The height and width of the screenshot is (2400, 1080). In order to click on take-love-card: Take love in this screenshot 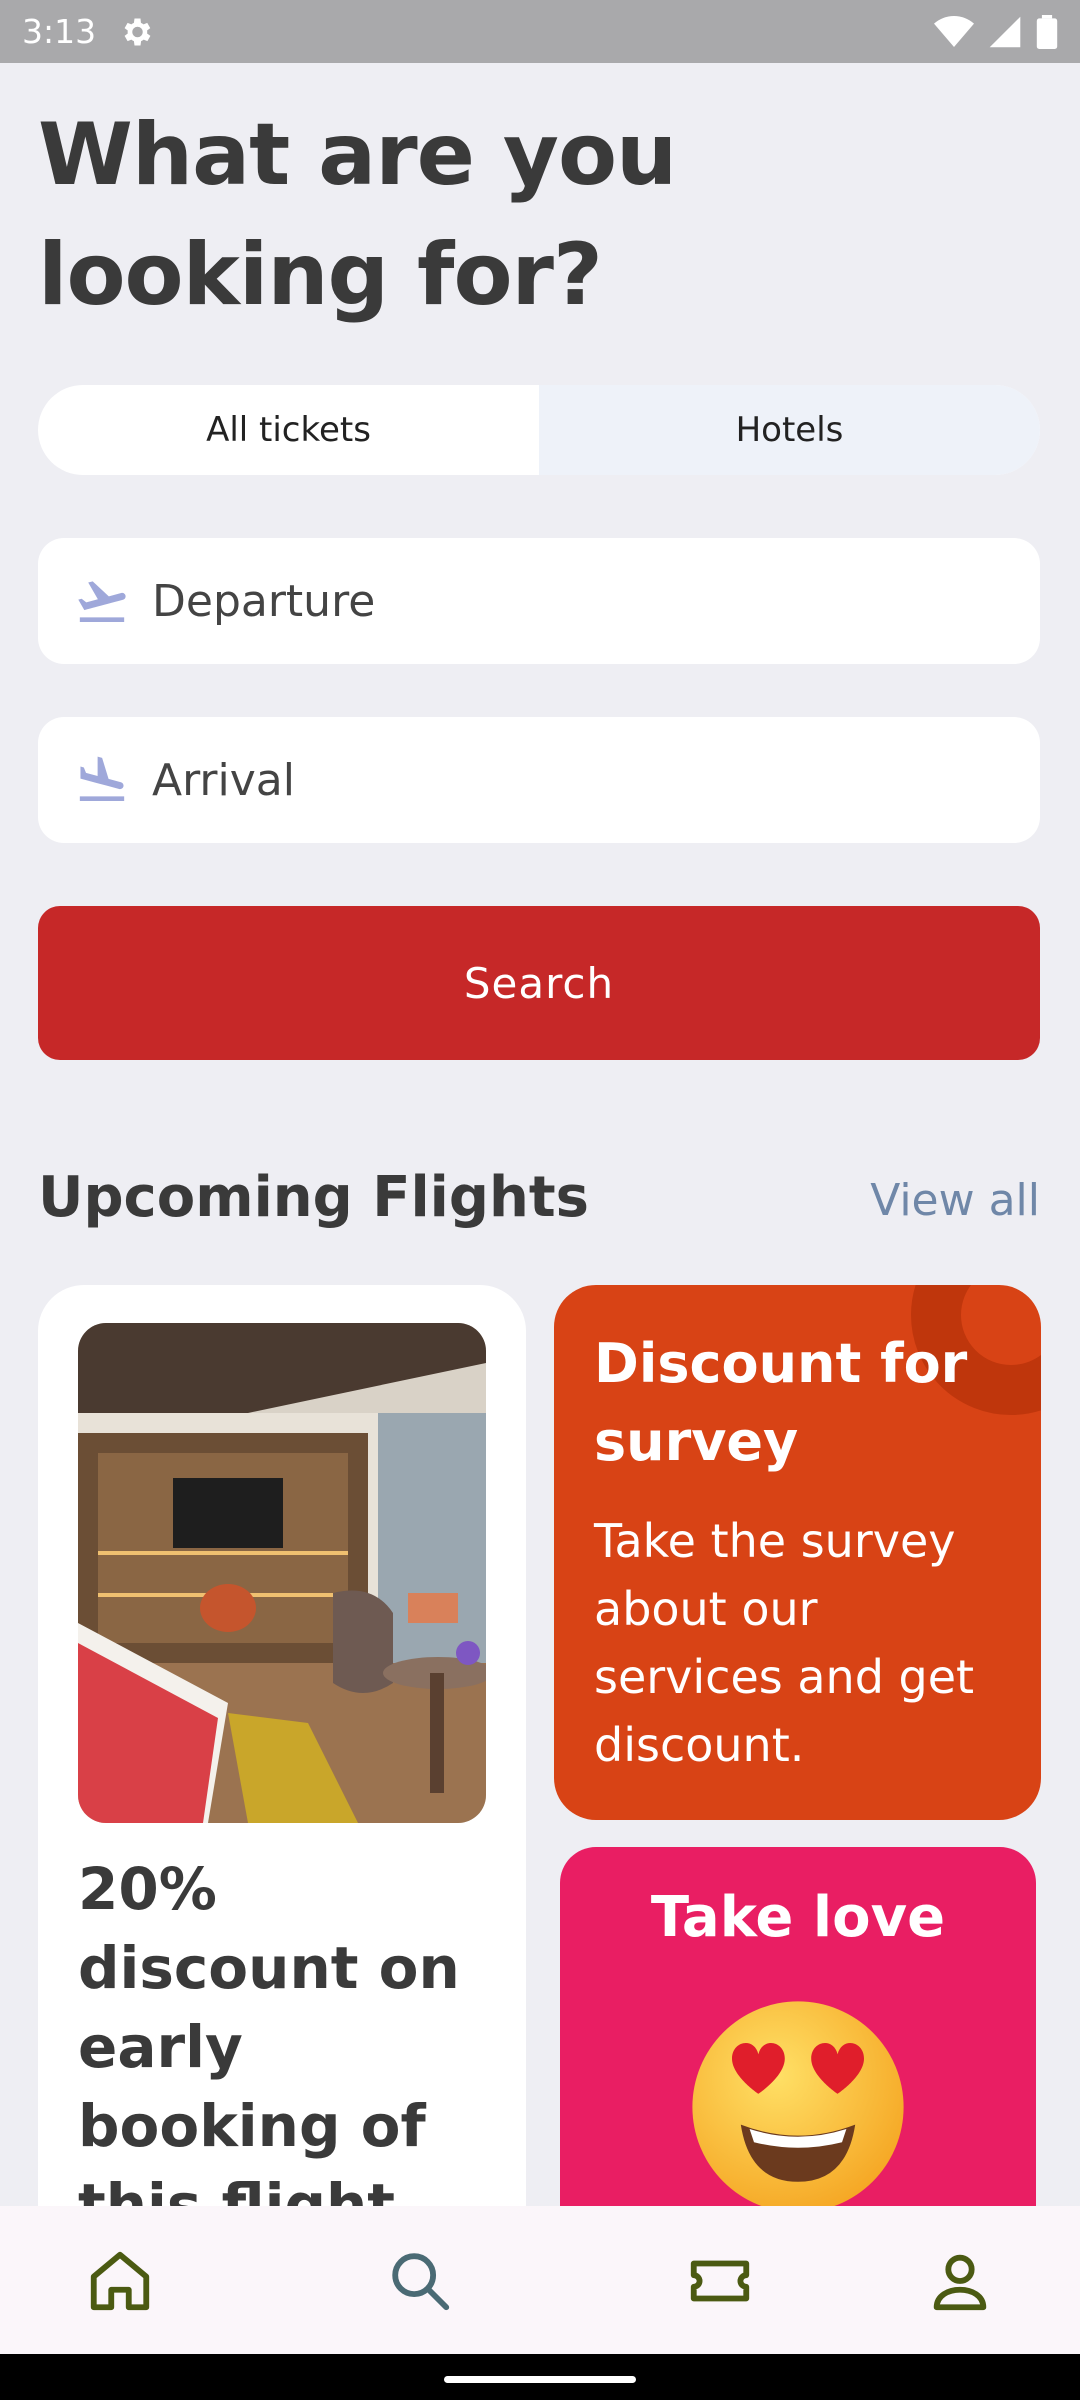, I will do `click(798, 2047)`.